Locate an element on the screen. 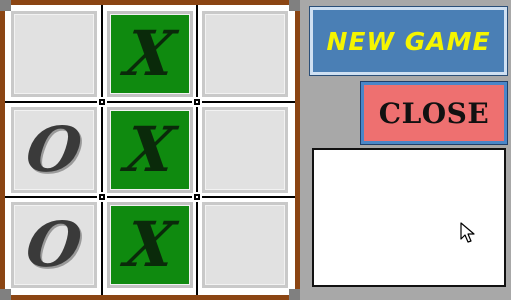  close-button: CLOSE is located at coordinates (434, 113).